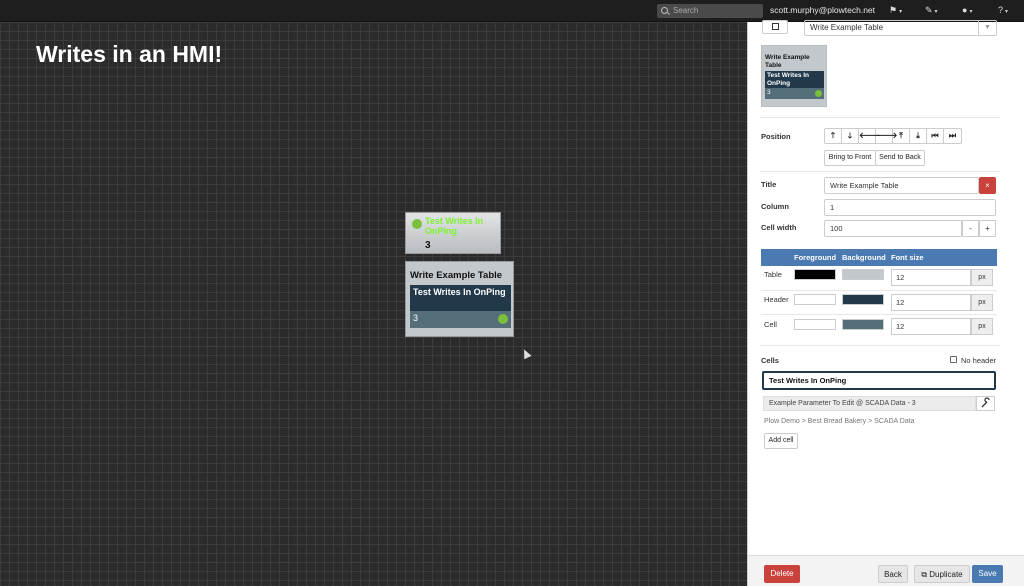 The width and height of the screenshot is (1024, 586). Describe the element at coordinates (952, 136) in the screenshot. I see `move-last-icon: ⏭` at that location.